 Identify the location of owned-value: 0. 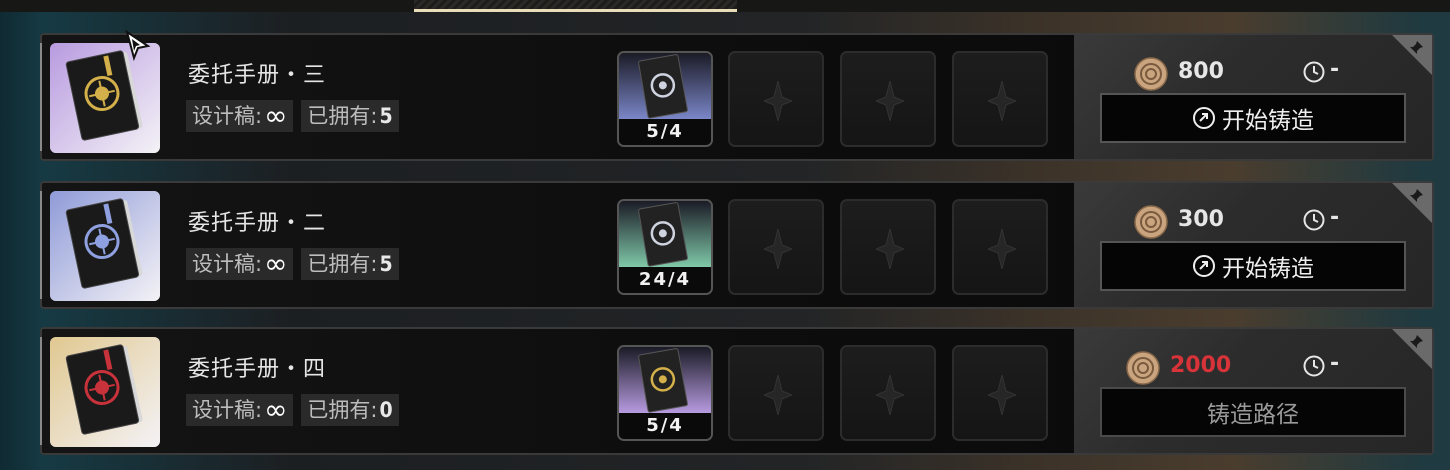
(386, 410).